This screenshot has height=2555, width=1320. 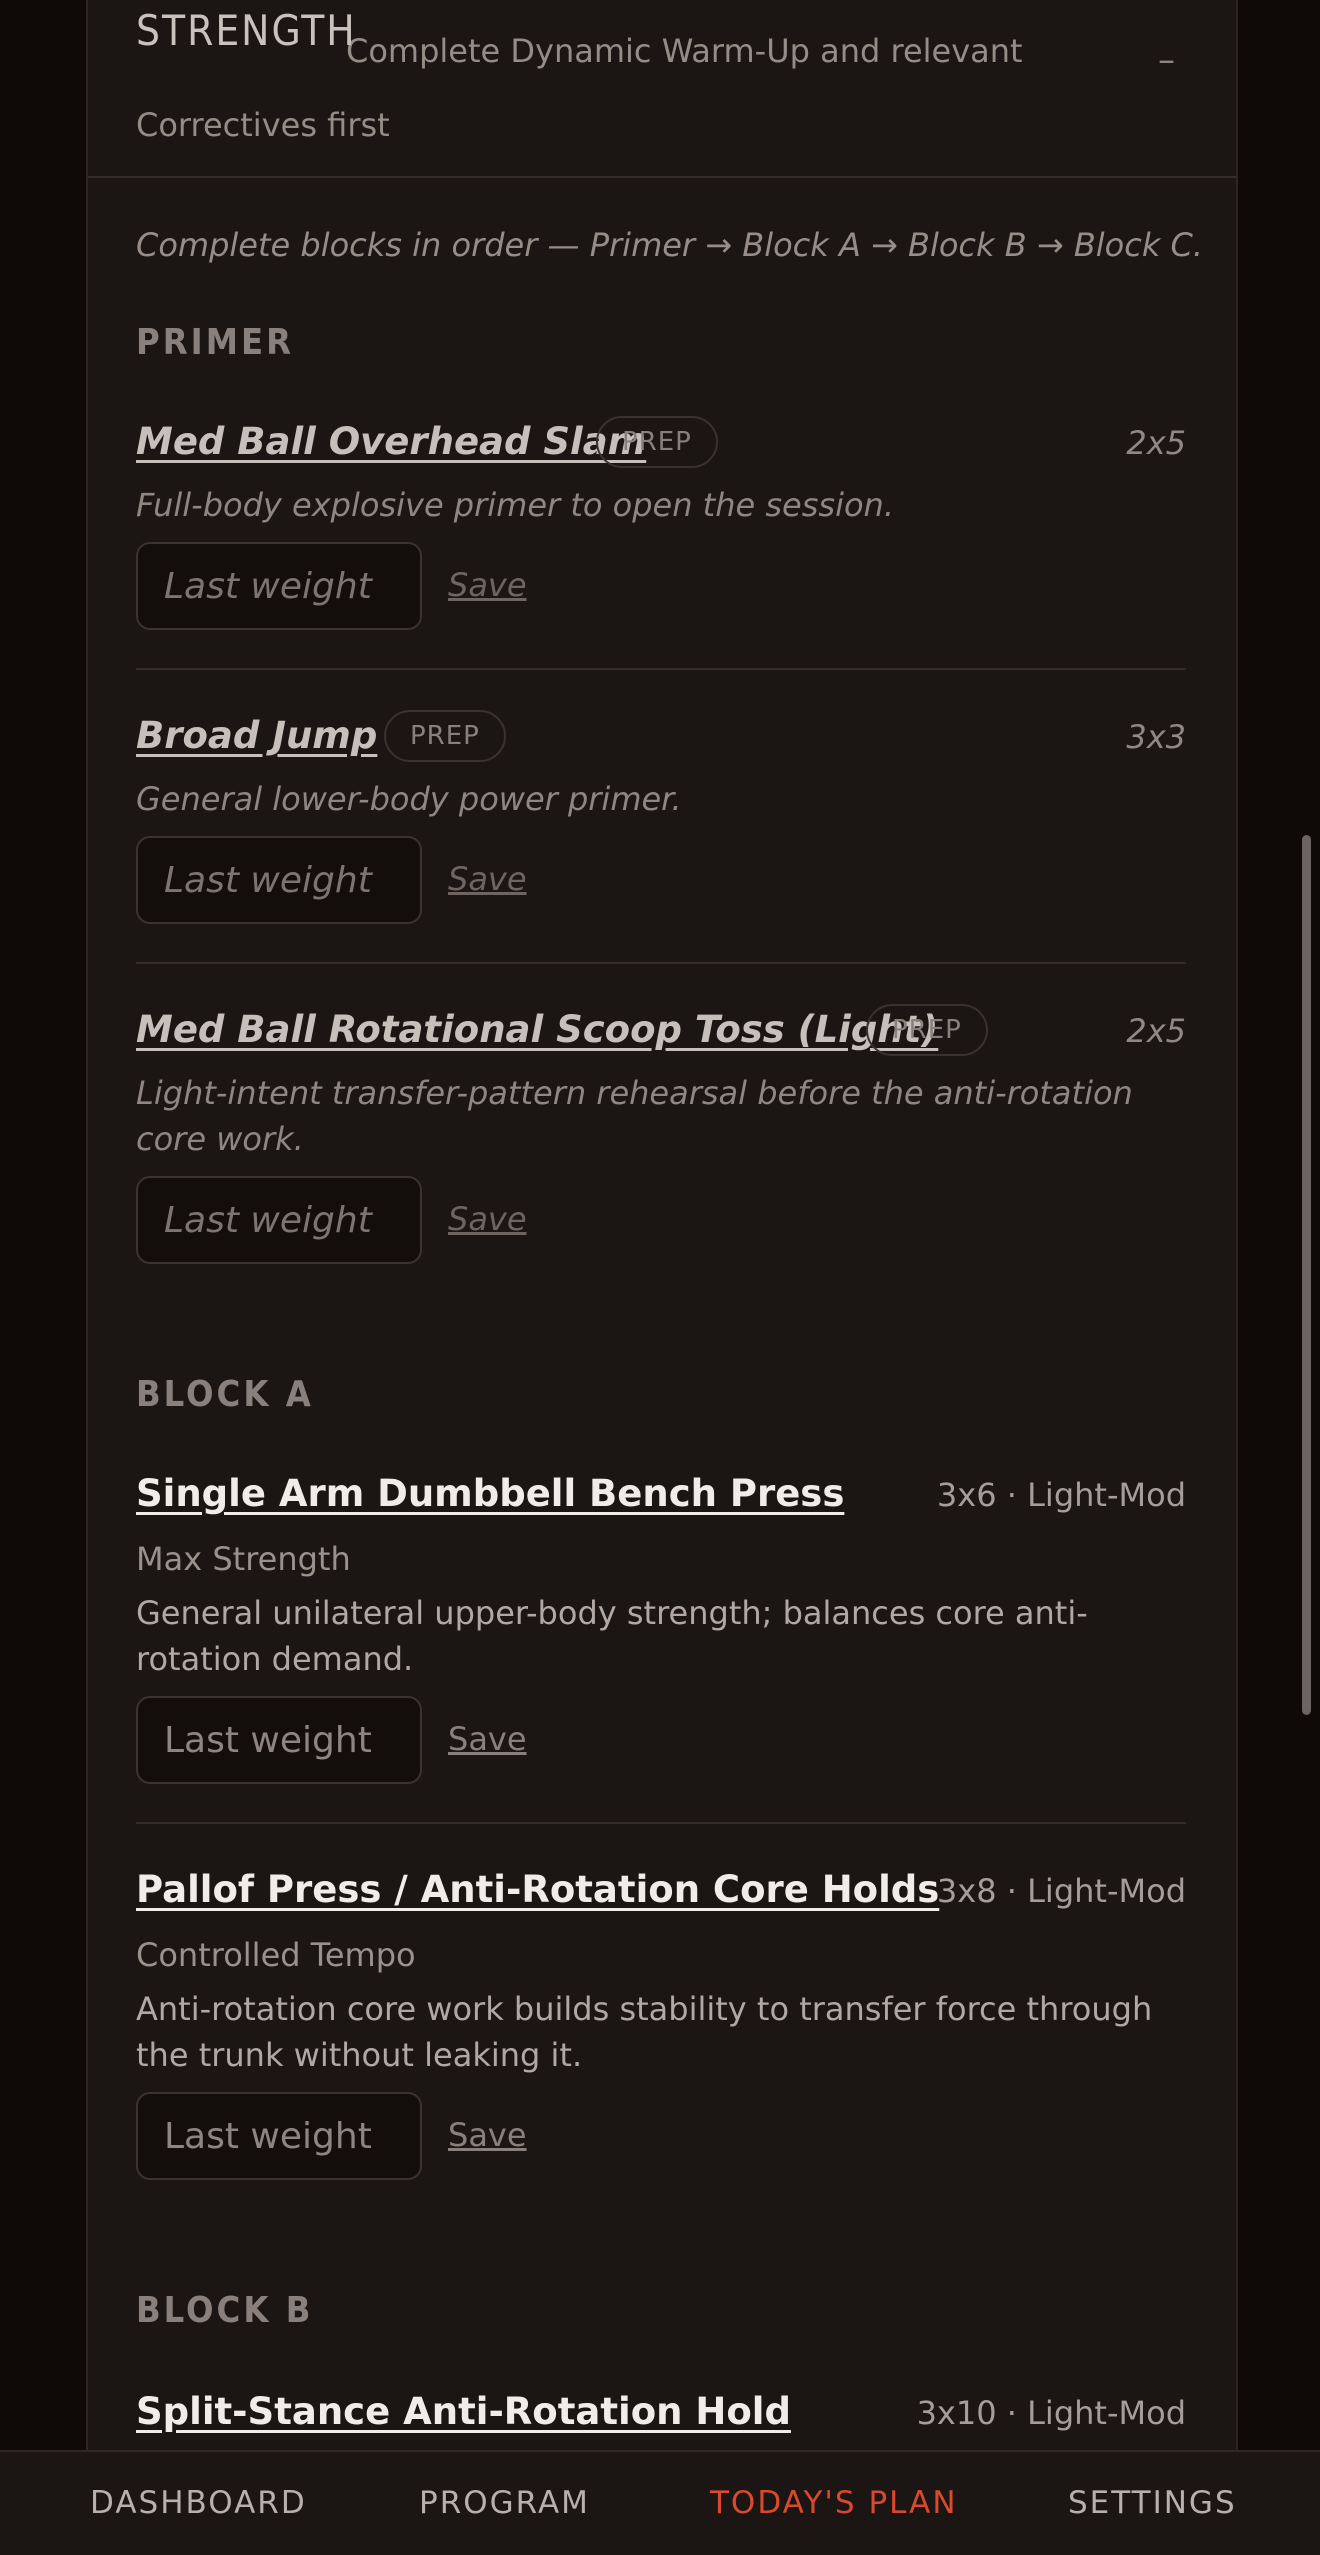 I want to click on exercise-focus: Max Strength, so click(x=243, y=1559).